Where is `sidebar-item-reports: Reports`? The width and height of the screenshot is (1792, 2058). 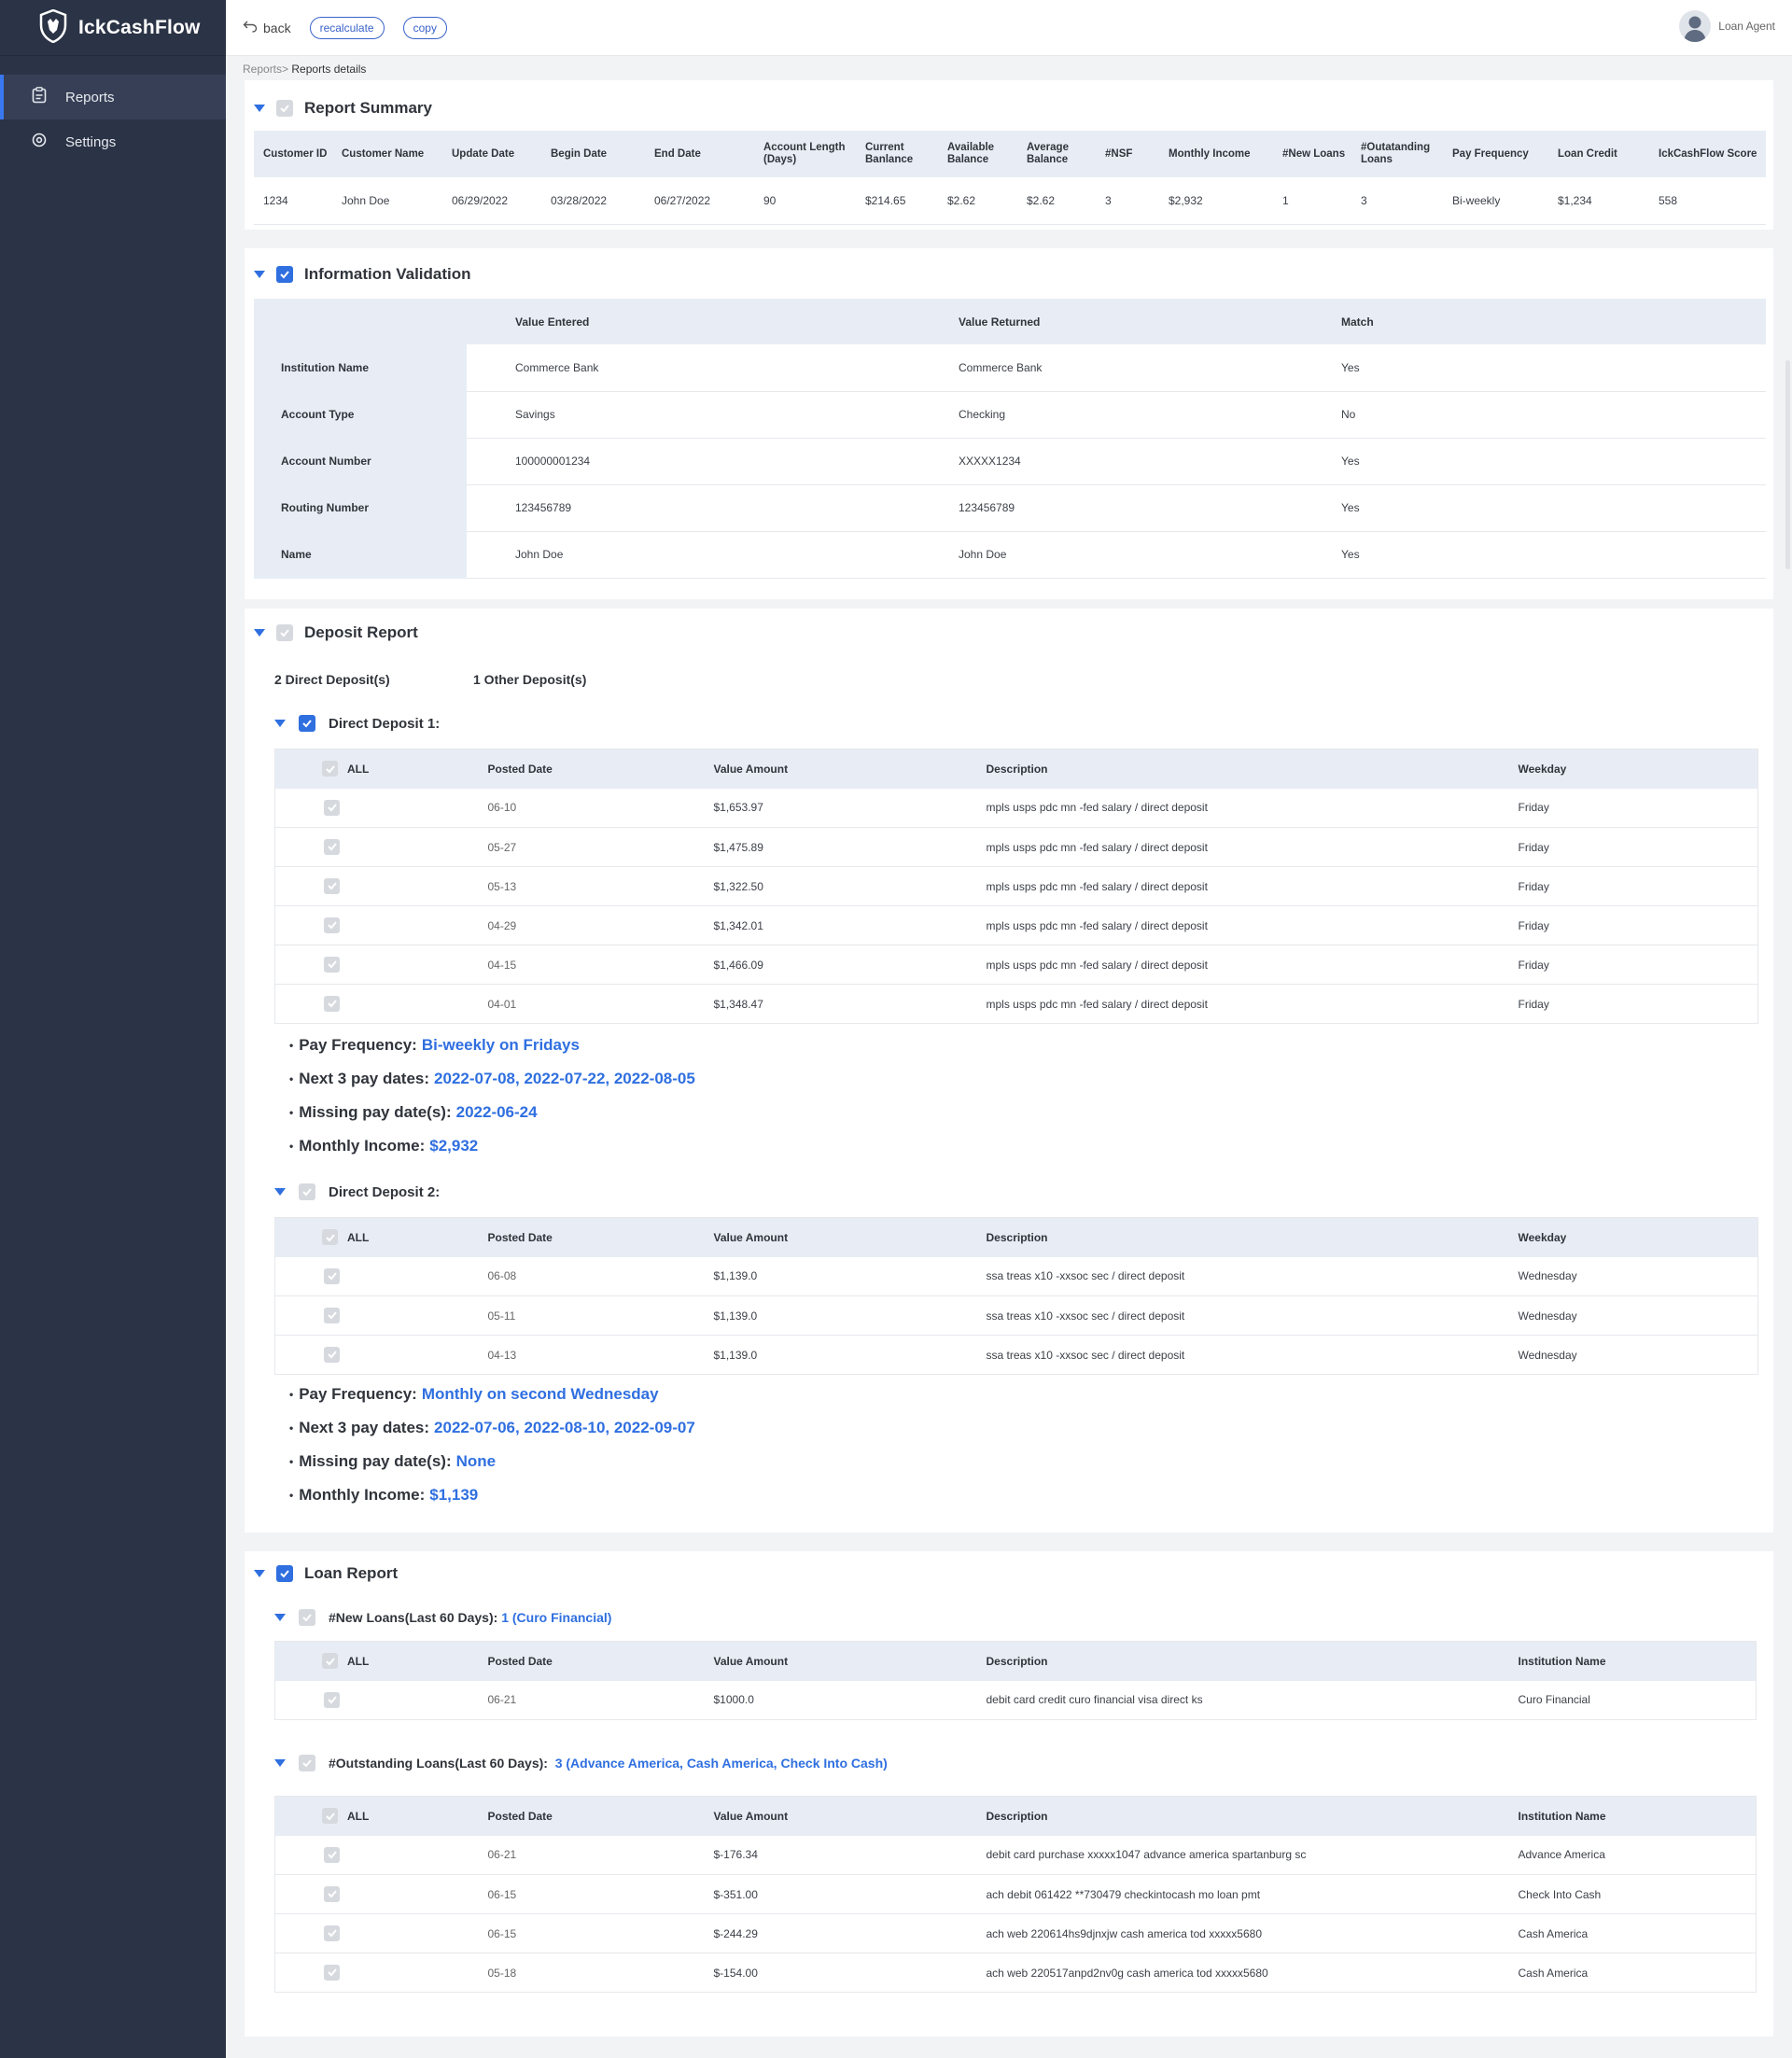 sidebar-item-reports: Reports is located at coordinates (113, 97).